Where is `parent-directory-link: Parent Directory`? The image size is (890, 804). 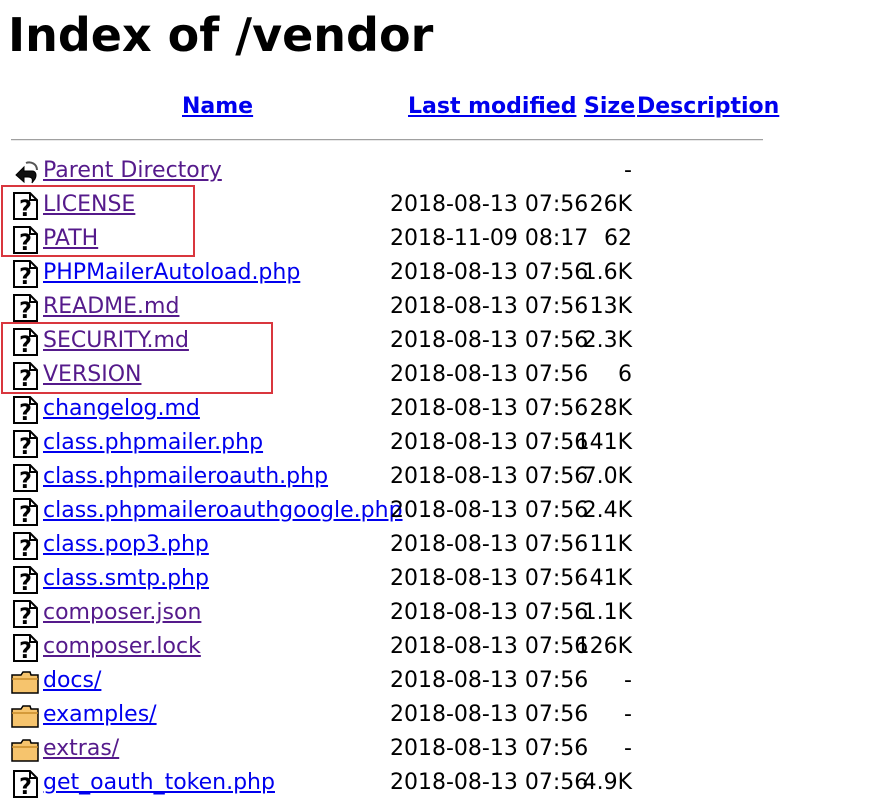 parent-directory-link: Parent Directory is located at coordinates (132, 171).